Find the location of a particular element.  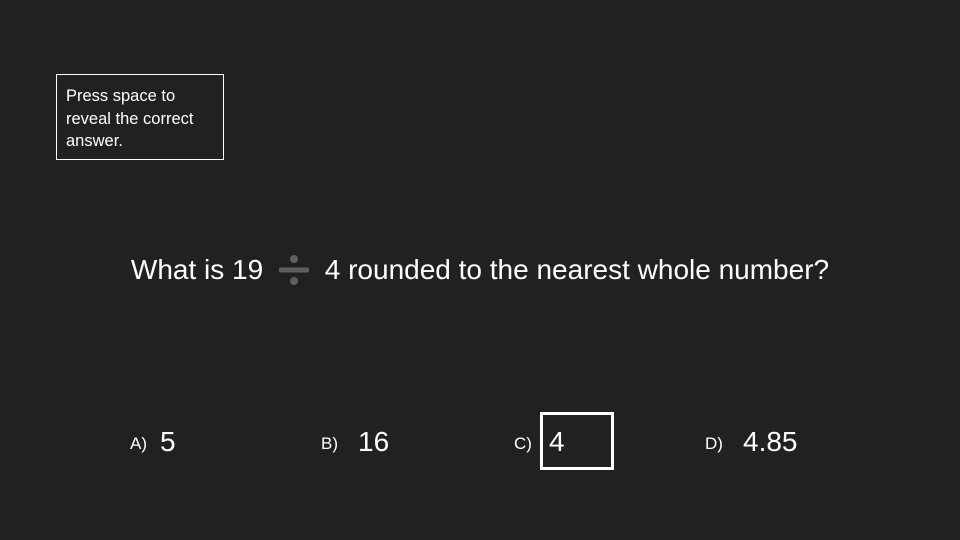

option-letter: D) is located at coordinates (714, 443).